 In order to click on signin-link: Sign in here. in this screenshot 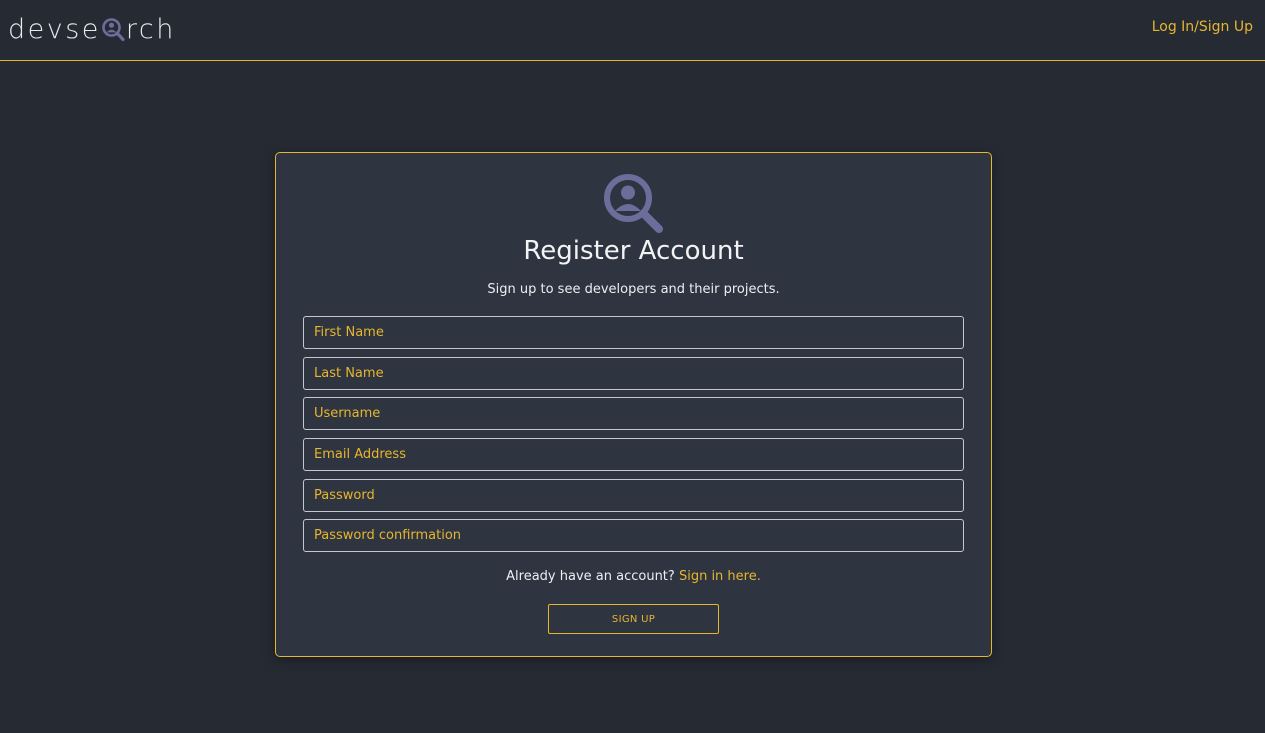, I will do `click(720, 576)`.